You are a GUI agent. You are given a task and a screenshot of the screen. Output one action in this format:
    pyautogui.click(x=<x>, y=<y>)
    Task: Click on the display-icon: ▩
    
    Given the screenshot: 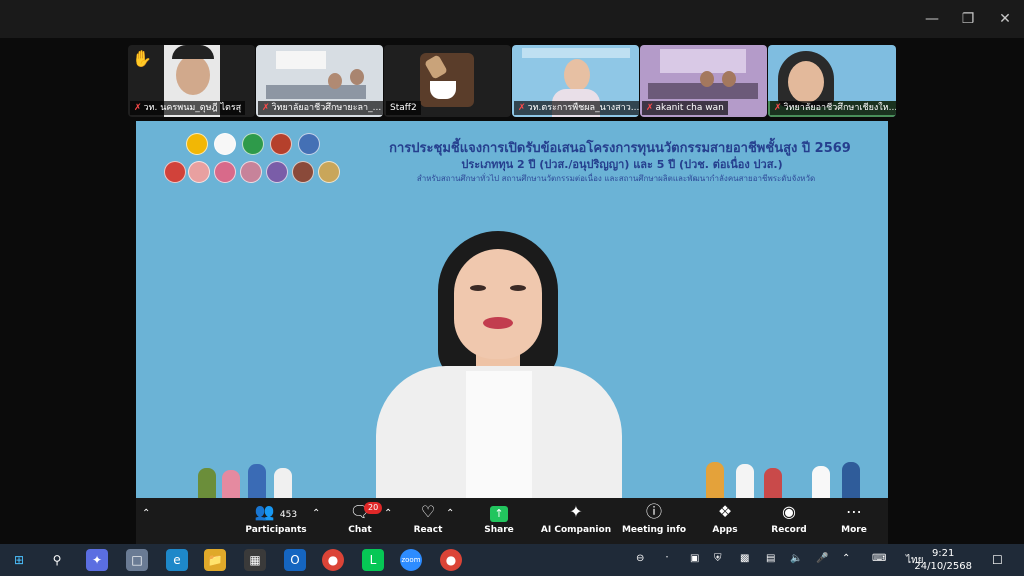 What is the action you would take?
    pyautogui.click(x=744, y=558)
    